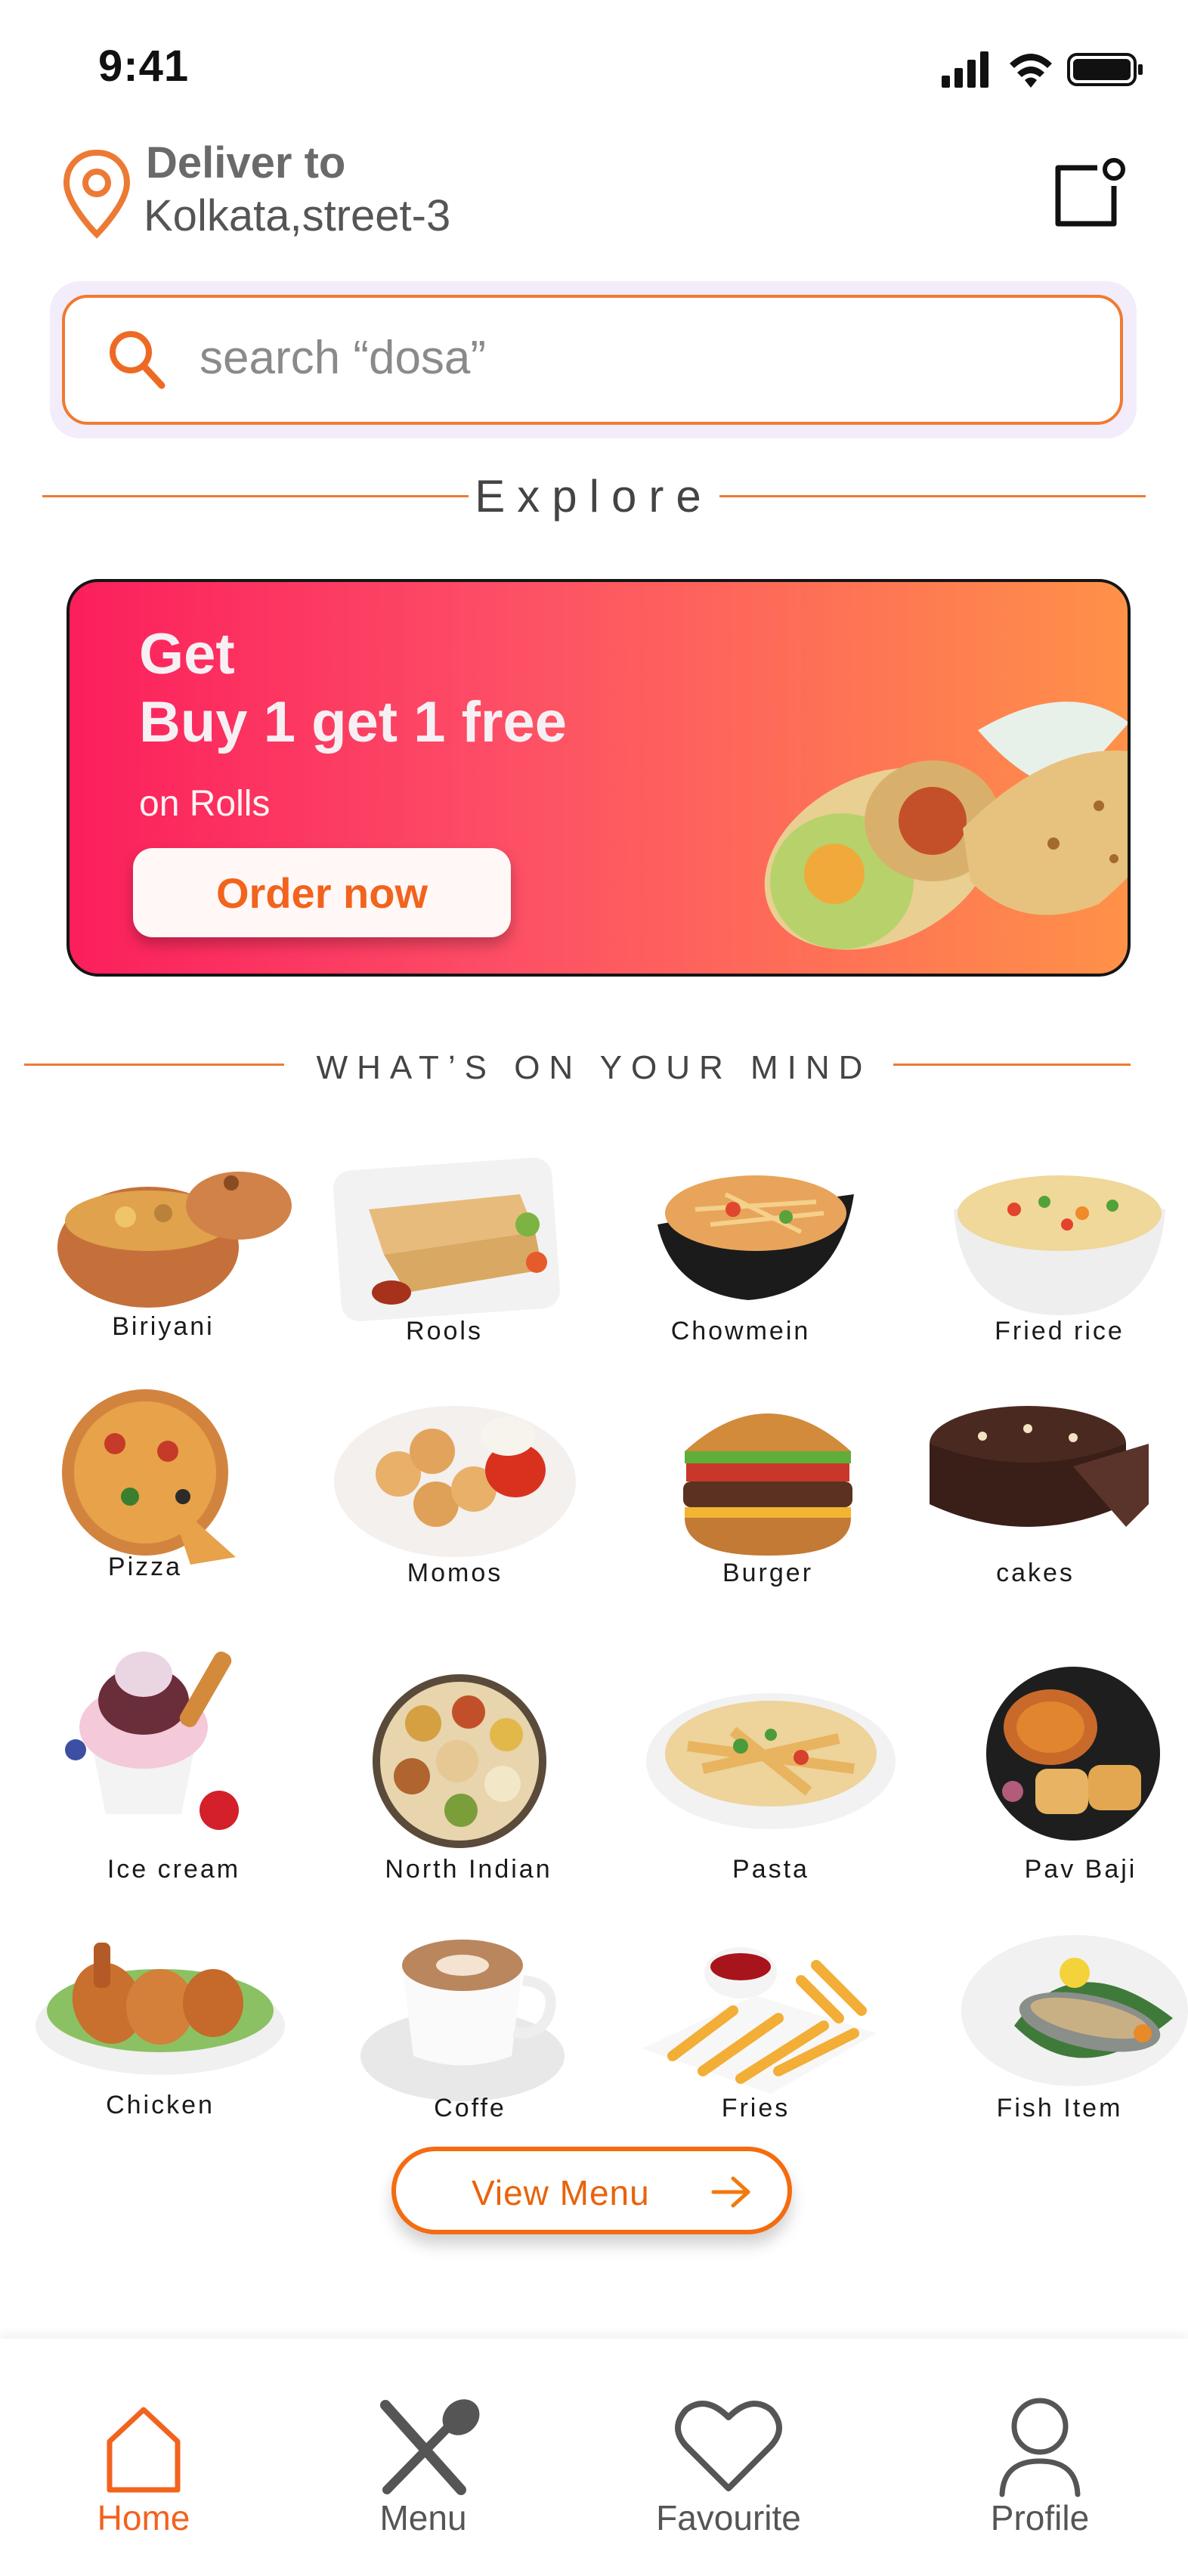  What do you see at coordinates (423, 2517) in the screenshot?
I see `nav-label: Menu` at bounding box center [423, 2517].